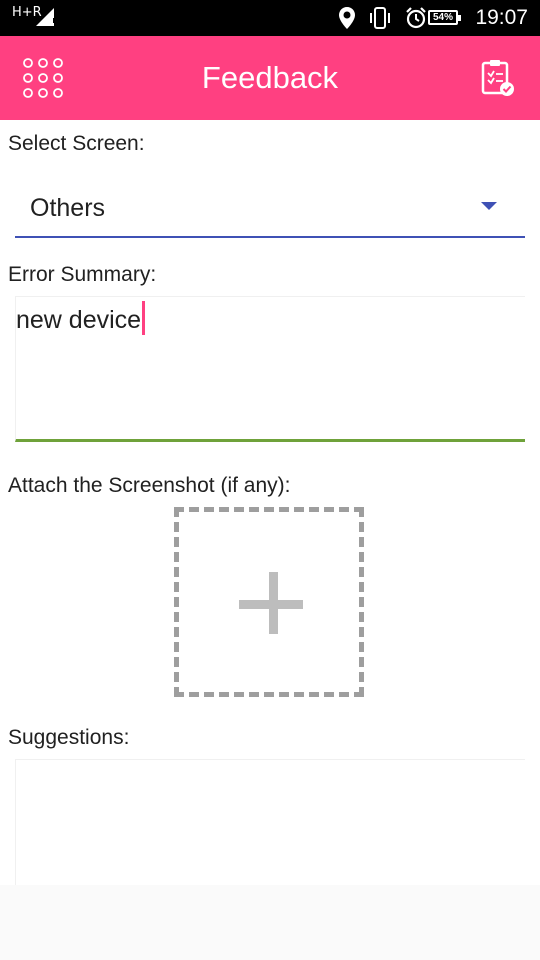 The image size is (540, 960). Describe the element at coordinates (76, 143) in the screenshot. I see `select-screen-label: Select Screen:` at that location.